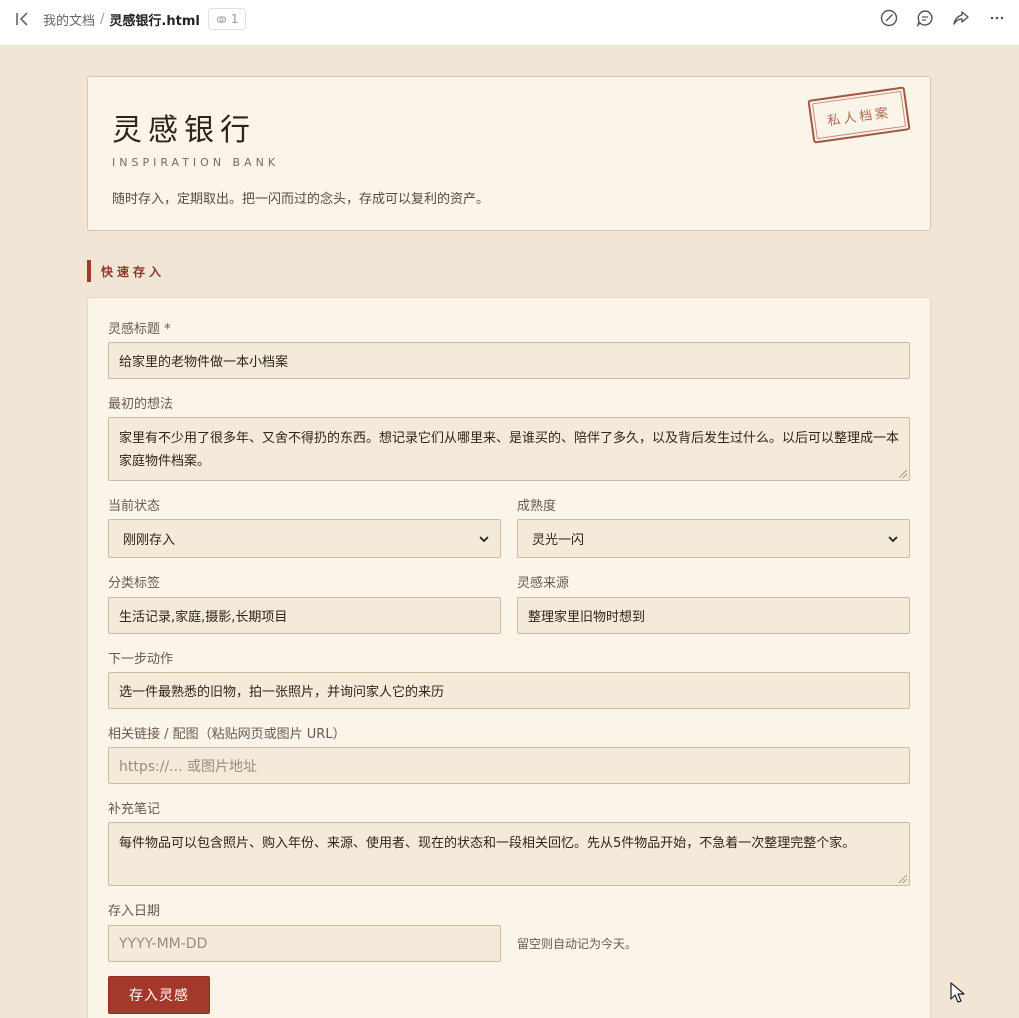 The image size is (1019, 1018). I want to click on date-label: 存入日期, so click(134, 911).